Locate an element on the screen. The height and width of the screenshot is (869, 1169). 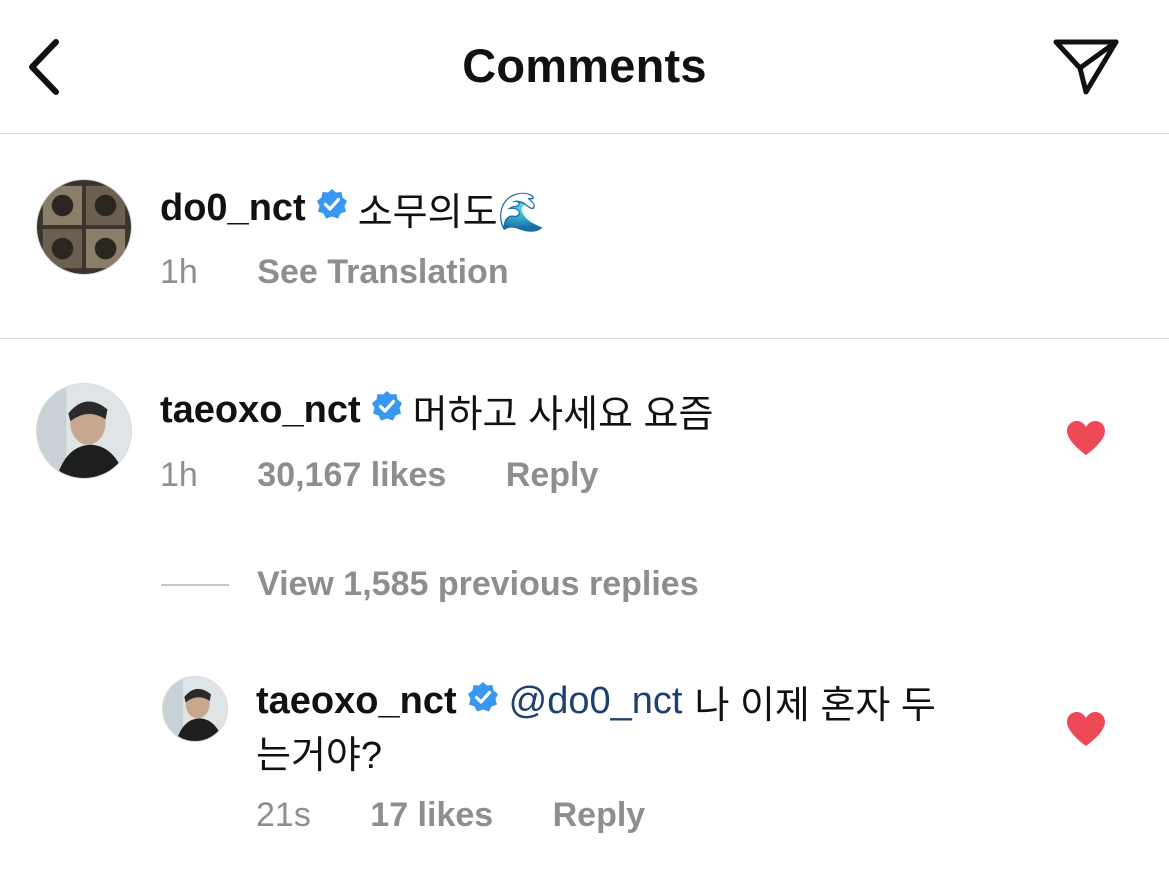
page-title: Comments is located at coordinates (584, 65).